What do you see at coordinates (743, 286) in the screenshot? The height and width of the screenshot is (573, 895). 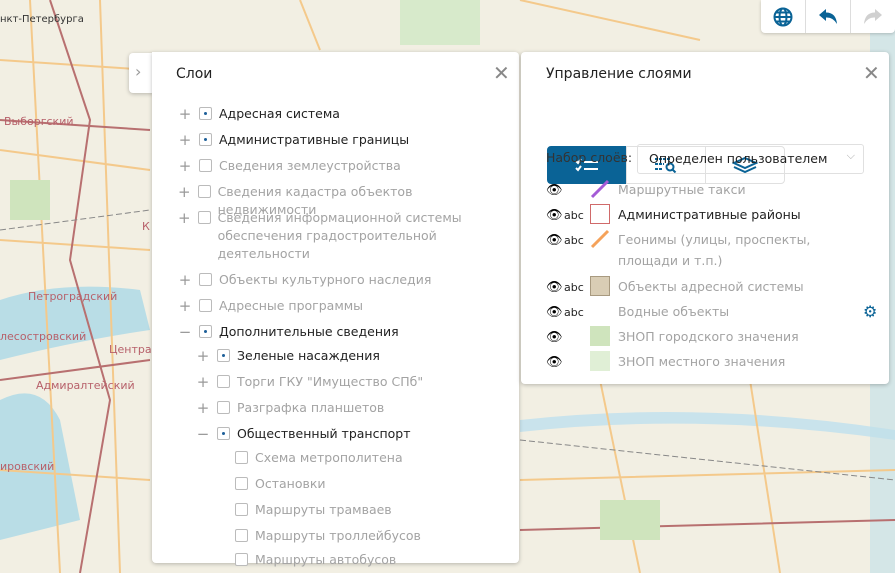 I see `layer-name: Объекты адресной системы` at bounding box center [743, 286].